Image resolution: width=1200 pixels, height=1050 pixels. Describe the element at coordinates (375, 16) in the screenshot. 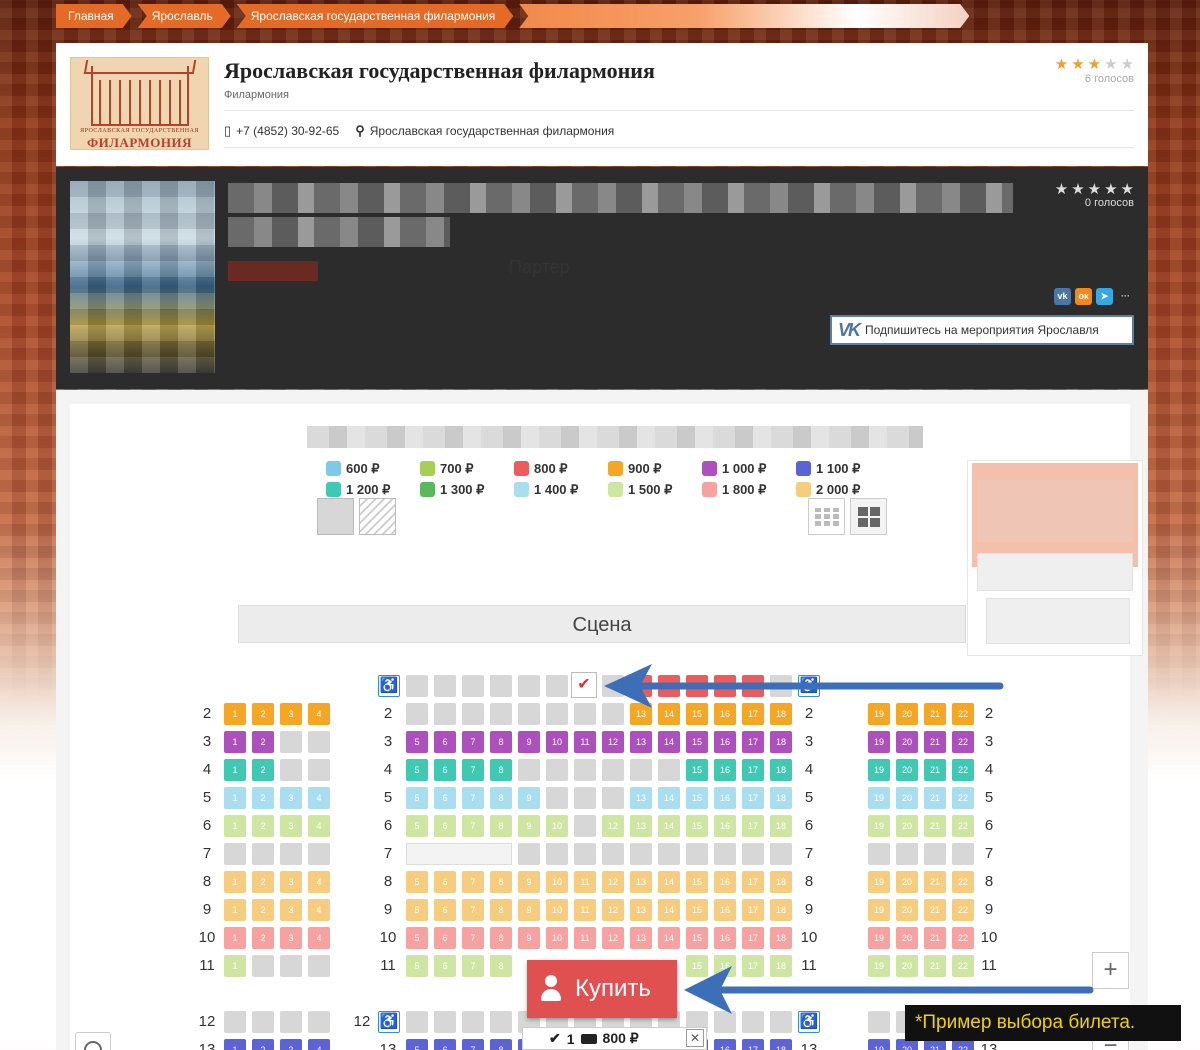

I see `breadcrumb-venue: Ярославская государственная филармония` at that location.